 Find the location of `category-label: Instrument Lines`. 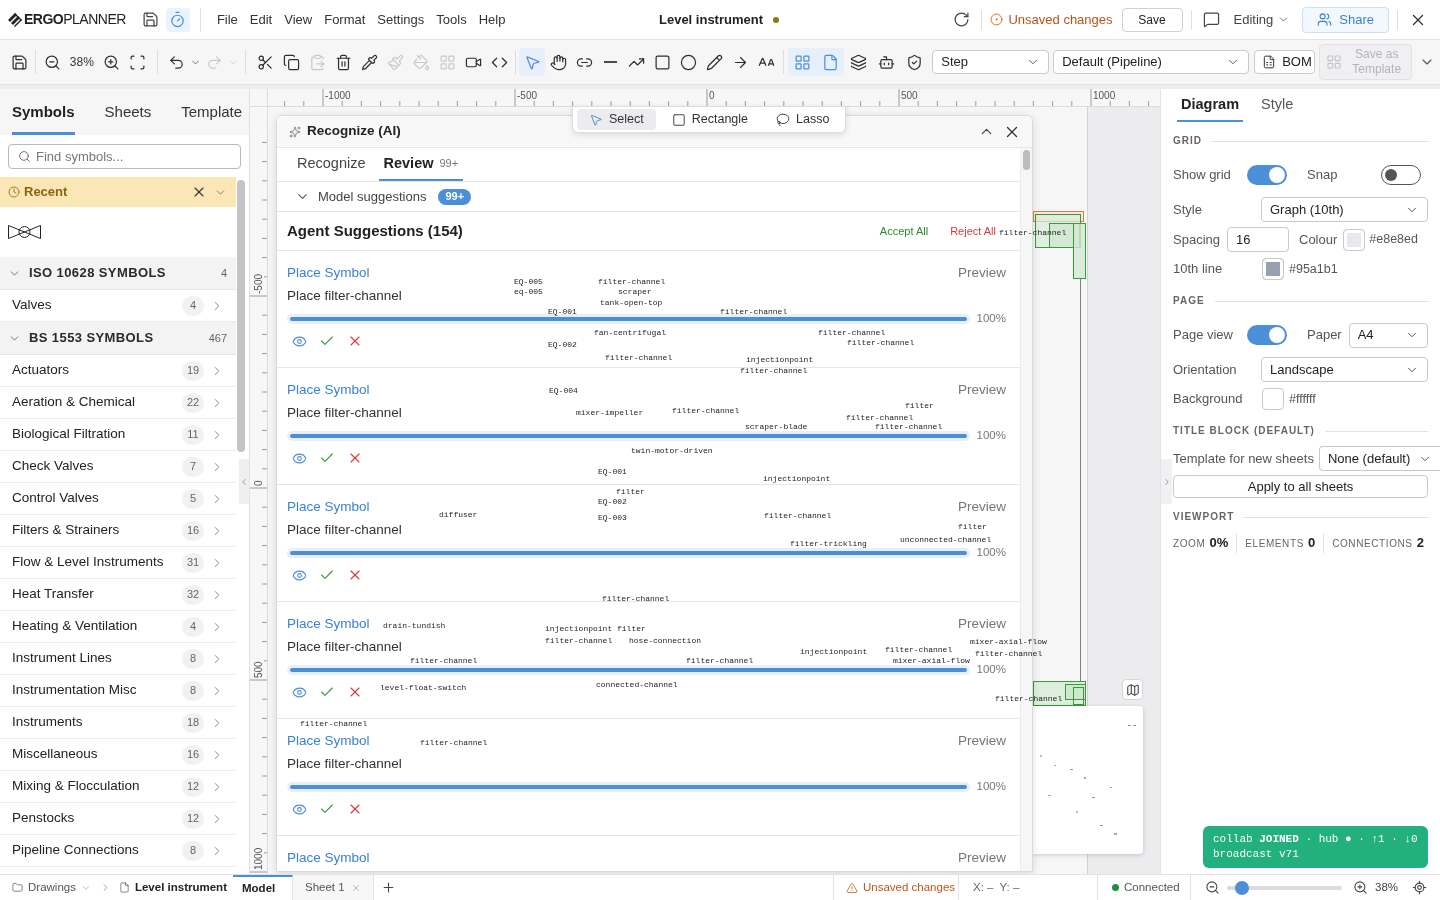

category-label: Instrument Lines is located at coordinates (62, 658).